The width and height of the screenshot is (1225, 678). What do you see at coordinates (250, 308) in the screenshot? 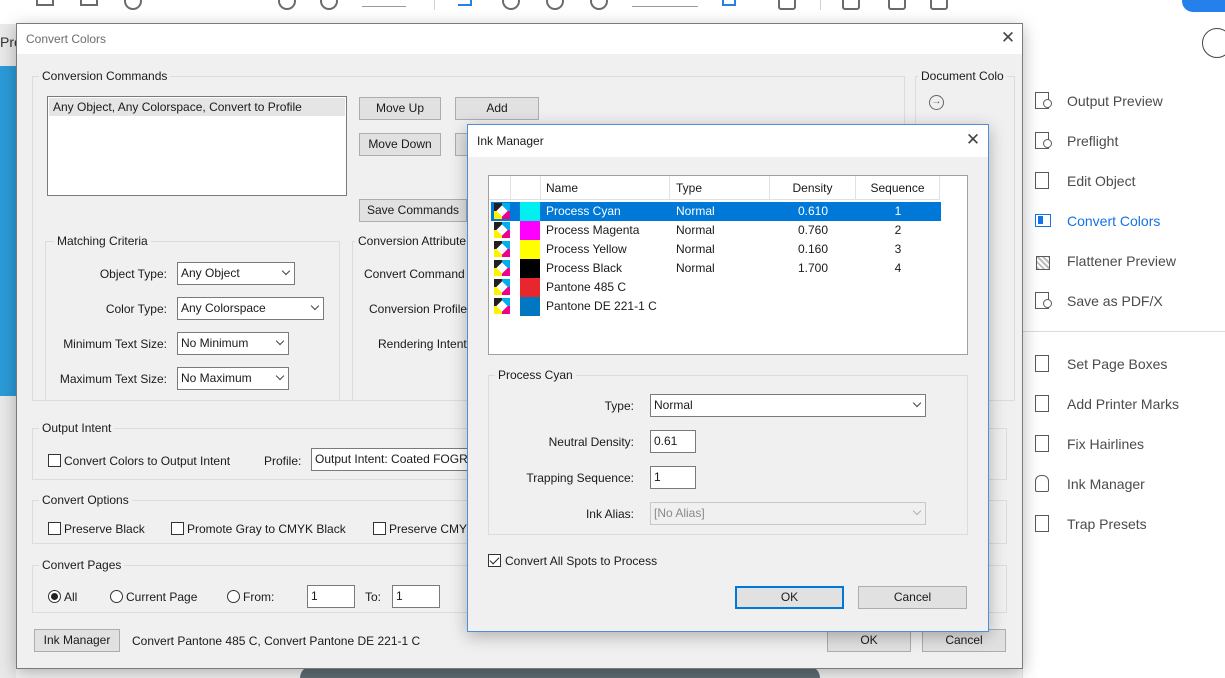
I see `color-type-select: Any Colorspace` at bounding box center [250, 308].